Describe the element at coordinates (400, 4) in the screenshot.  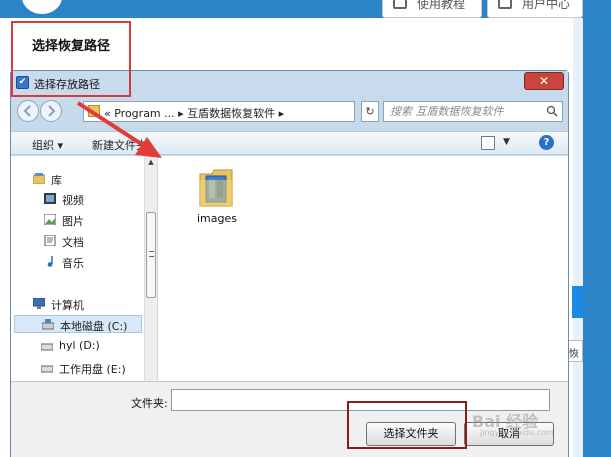
I see `book-icon` at that location.